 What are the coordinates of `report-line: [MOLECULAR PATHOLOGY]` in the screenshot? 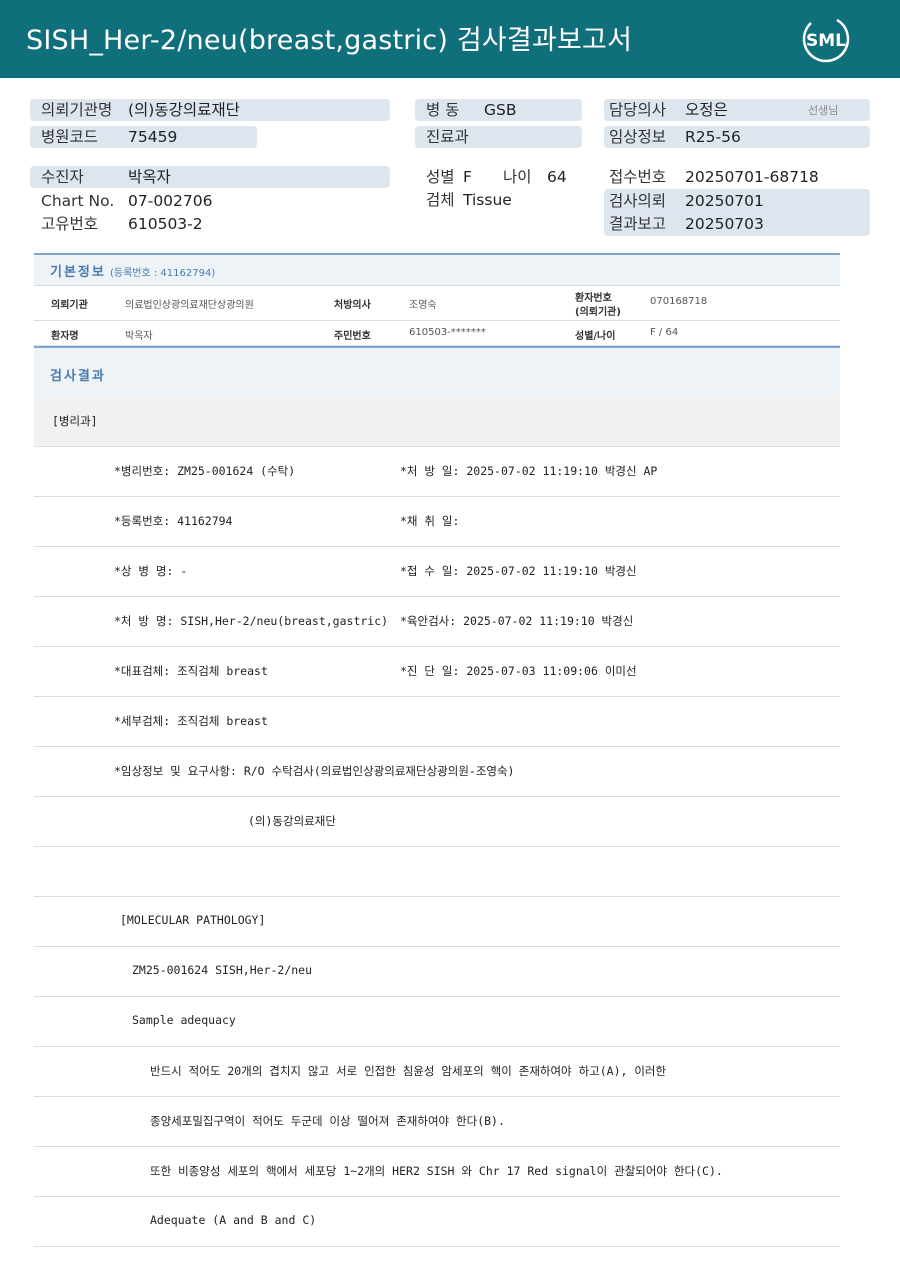 It's located at (437, 922).